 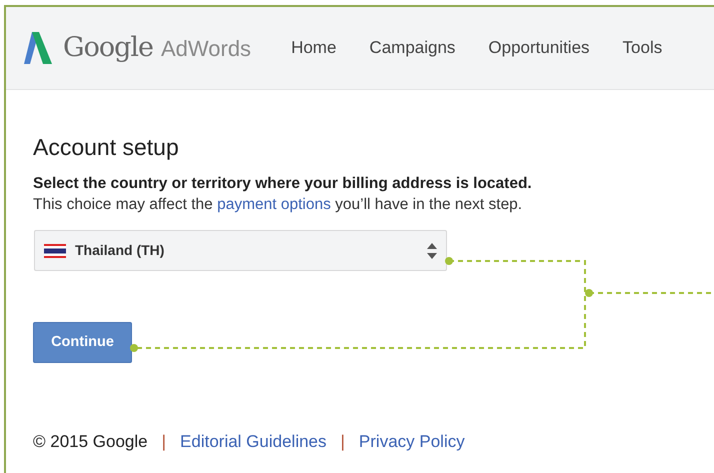 I want to click on logo-text: Google, so click(x=108, y=47).